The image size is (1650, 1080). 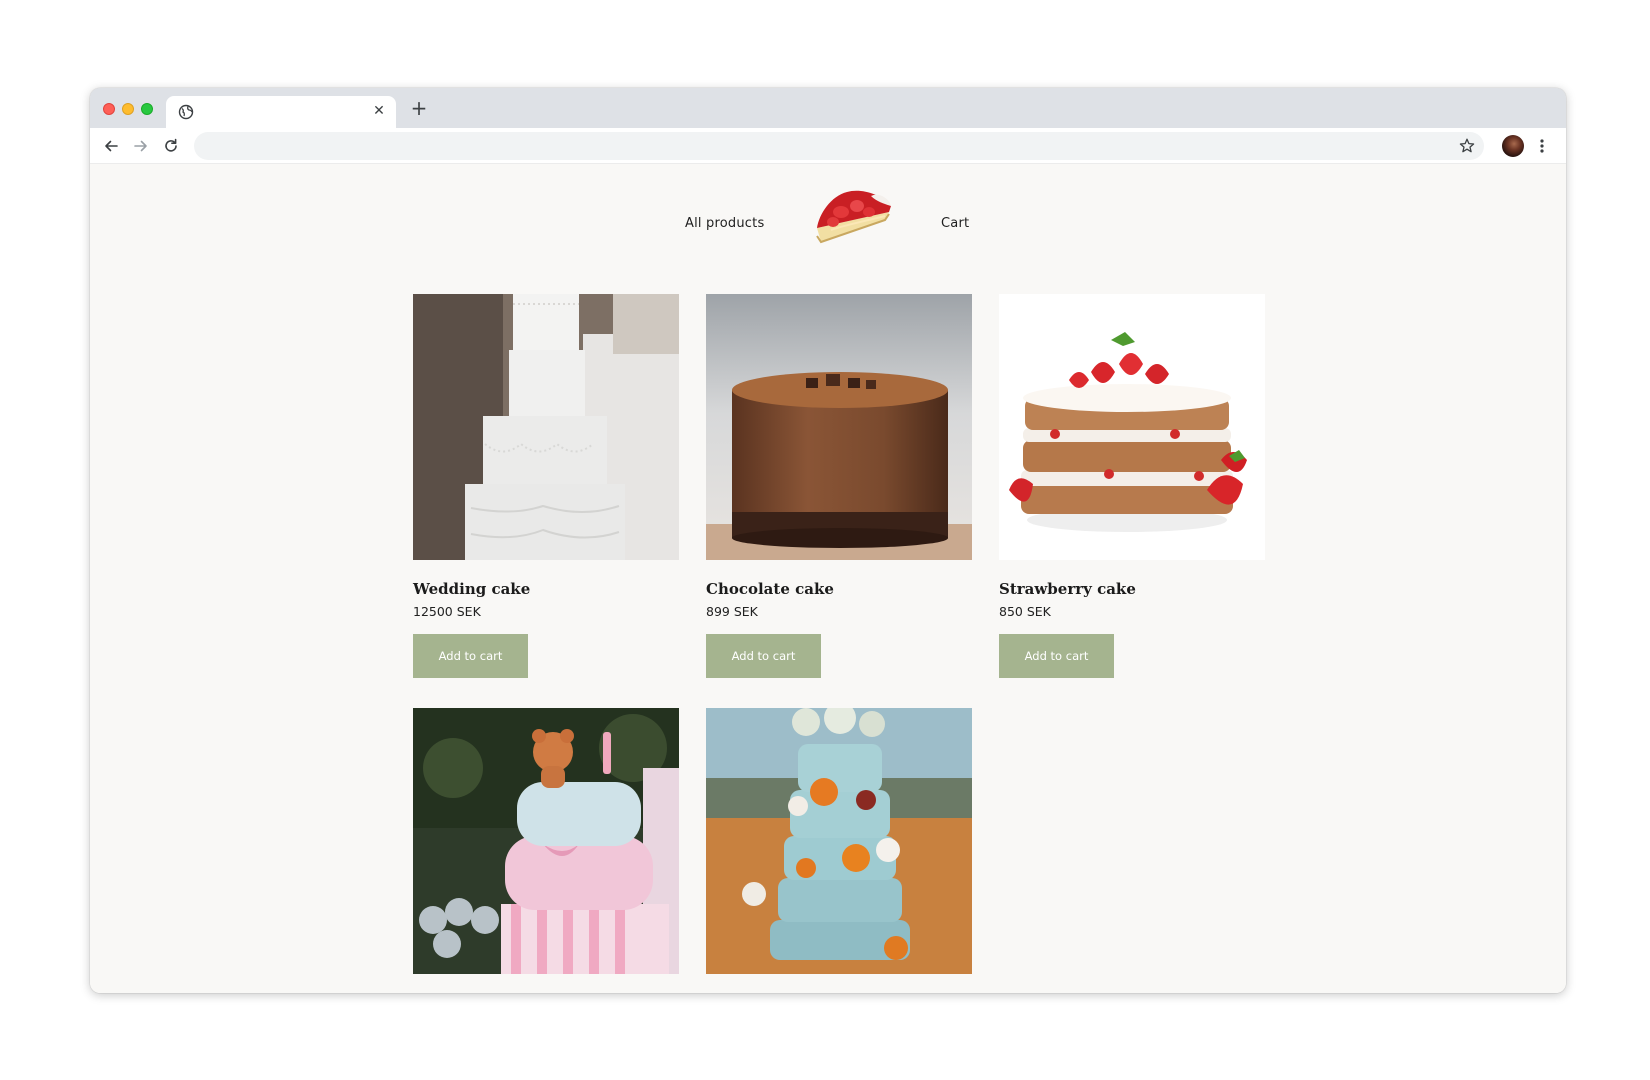 What do you see at coordinates (186, 112) in the screenshot?
I see `globe-icon` at bounding box center [186, 112].